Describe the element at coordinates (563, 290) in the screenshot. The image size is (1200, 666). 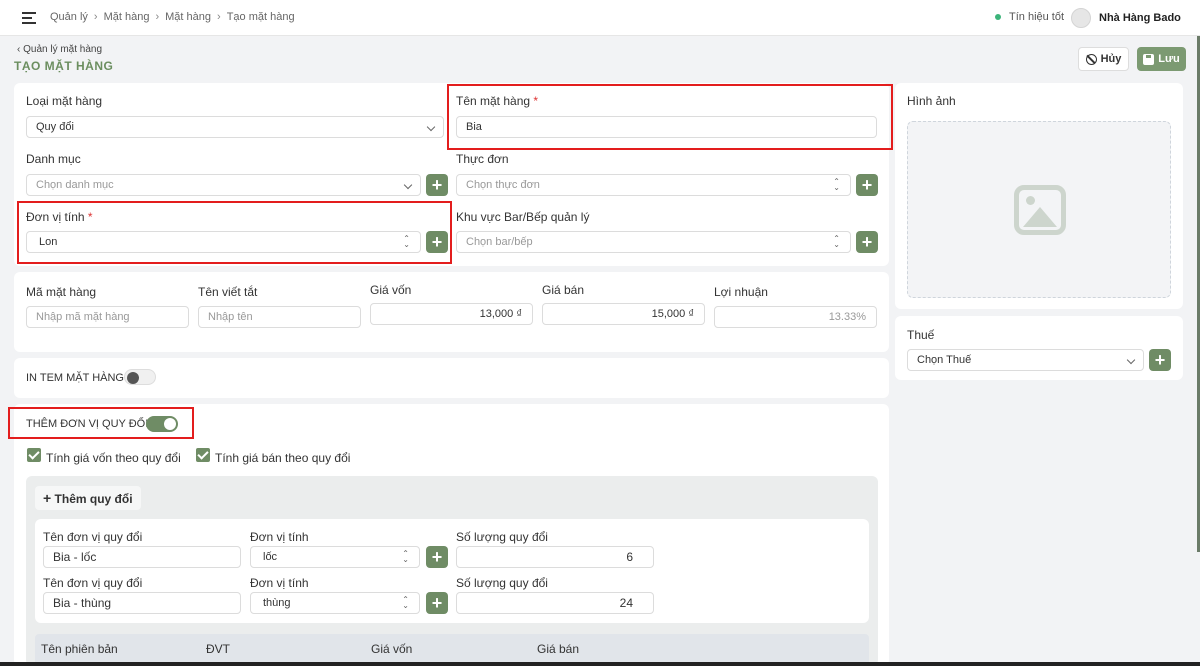
I see `price-label: Giá bán` at that location.